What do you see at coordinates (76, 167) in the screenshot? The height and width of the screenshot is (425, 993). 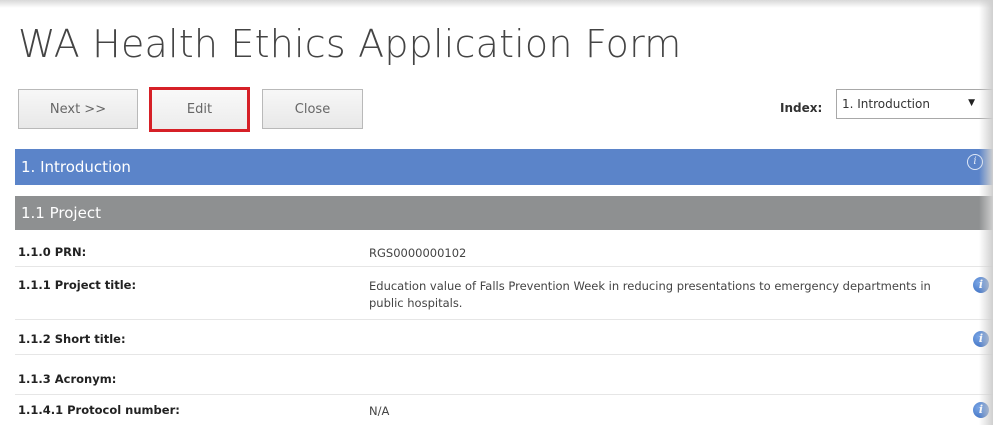 I see `section-title: 1. Introduction` at bounding box center [76, 167].